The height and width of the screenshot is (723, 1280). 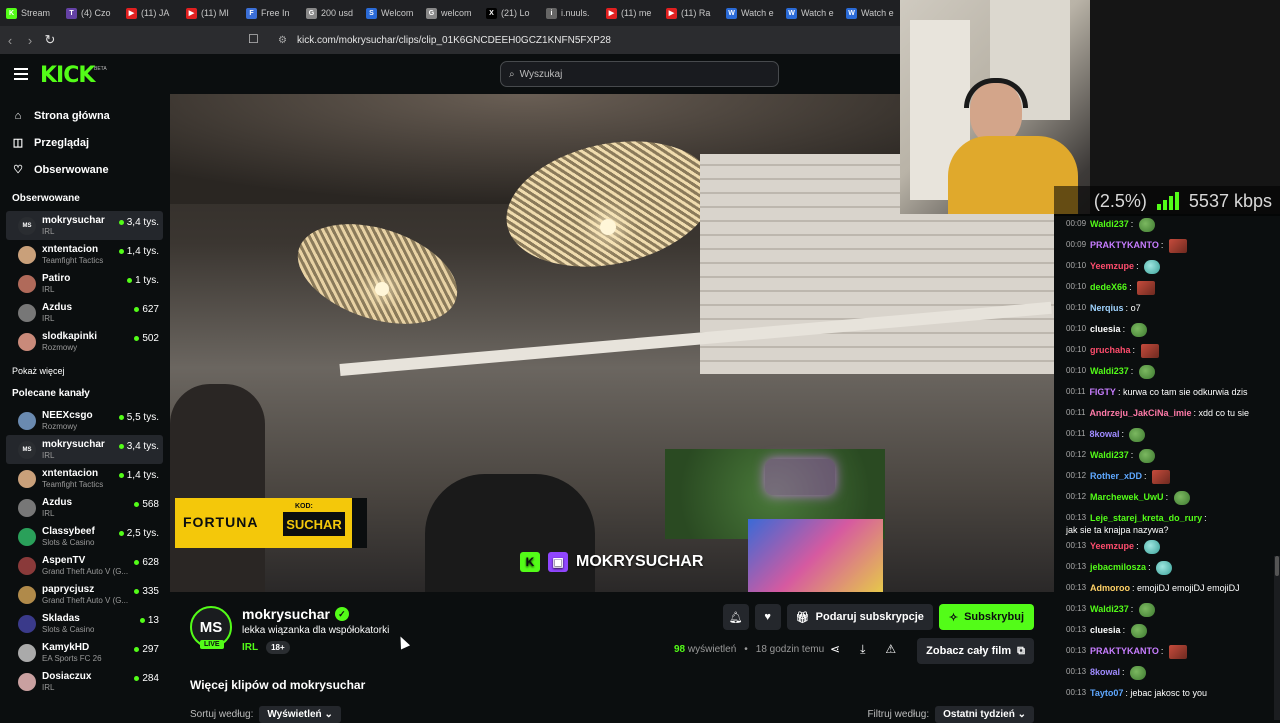 I want to click on chat-username: Rother_xDD, so click(x=1116, y=476).